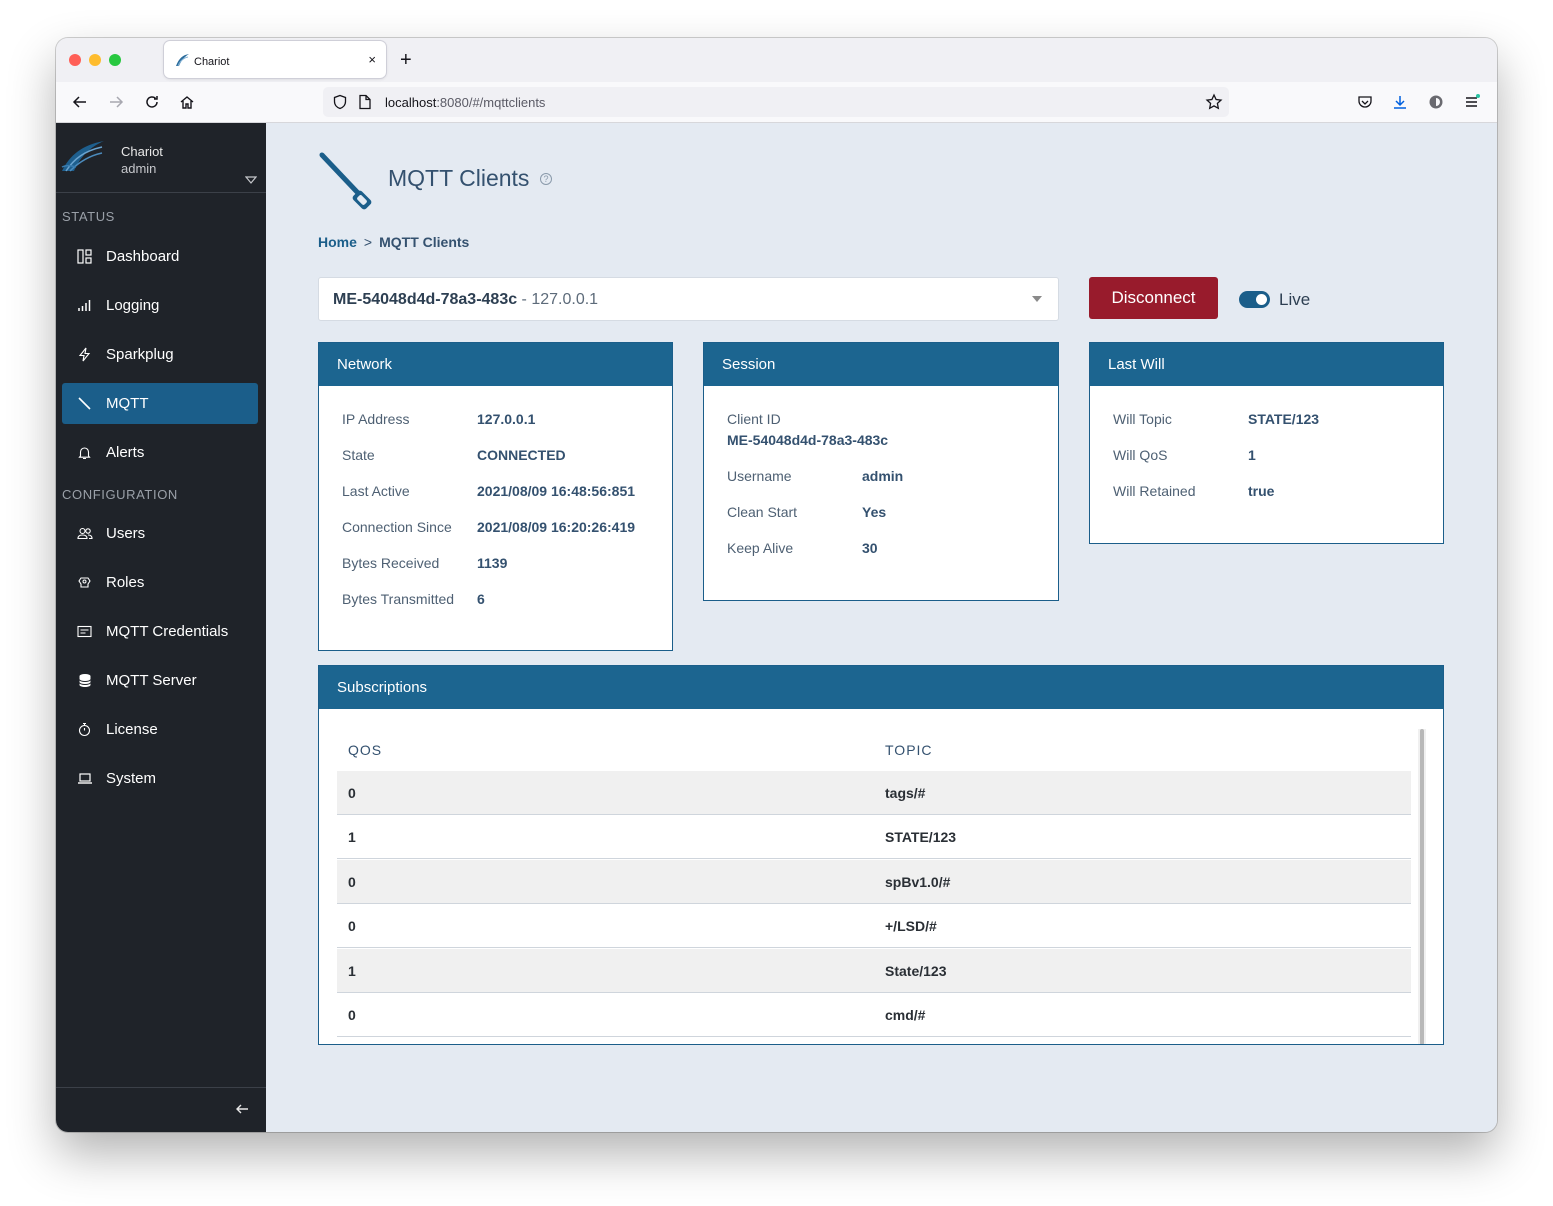  I want to click on shield-icon, so click(340, 102).